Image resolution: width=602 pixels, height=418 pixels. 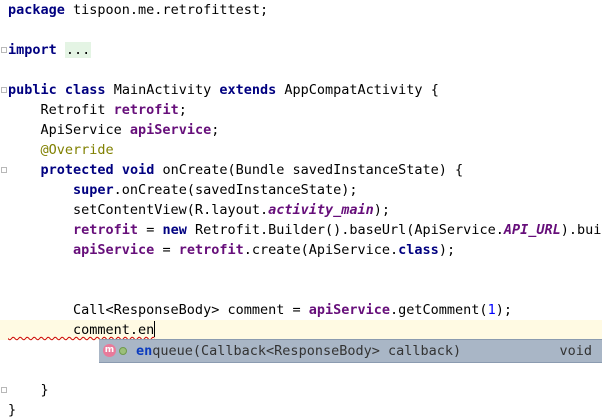 What do you see at coordinates (532, 230) in the screenshot?
I see `constant-api-url: API_URL` at bounding box center [532, 230].